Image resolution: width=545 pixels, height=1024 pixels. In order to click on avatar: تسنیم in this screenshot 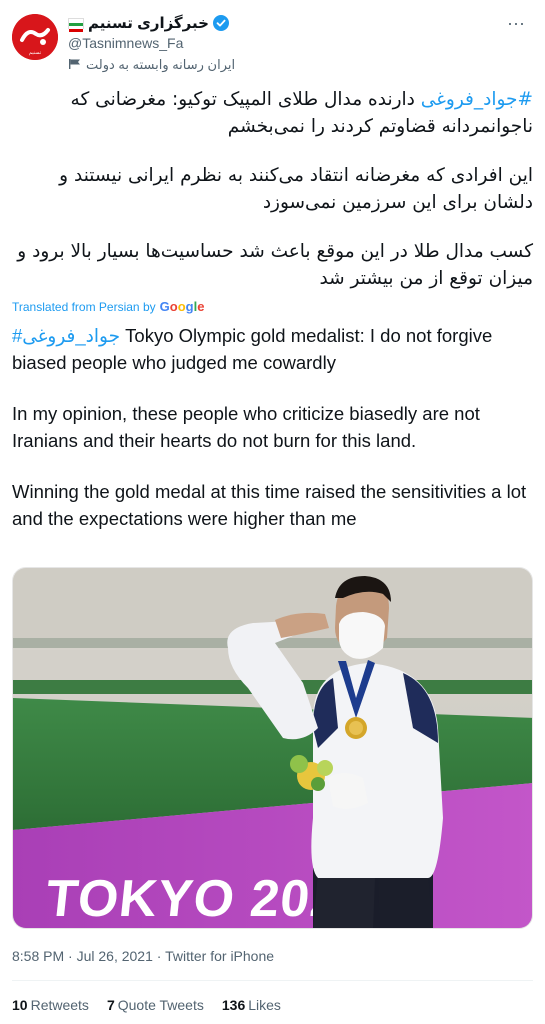, I will do `click(35, 37)`.